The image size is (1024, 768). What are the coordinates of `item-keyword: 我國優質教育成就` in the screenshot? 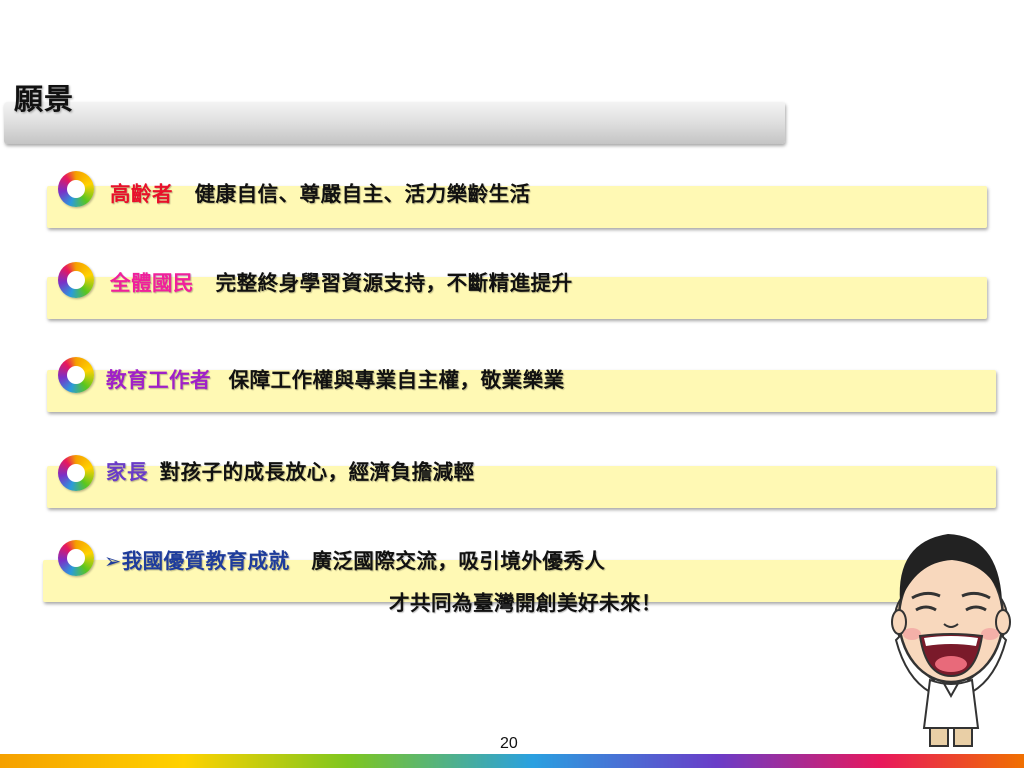 It's located at (205, 561).